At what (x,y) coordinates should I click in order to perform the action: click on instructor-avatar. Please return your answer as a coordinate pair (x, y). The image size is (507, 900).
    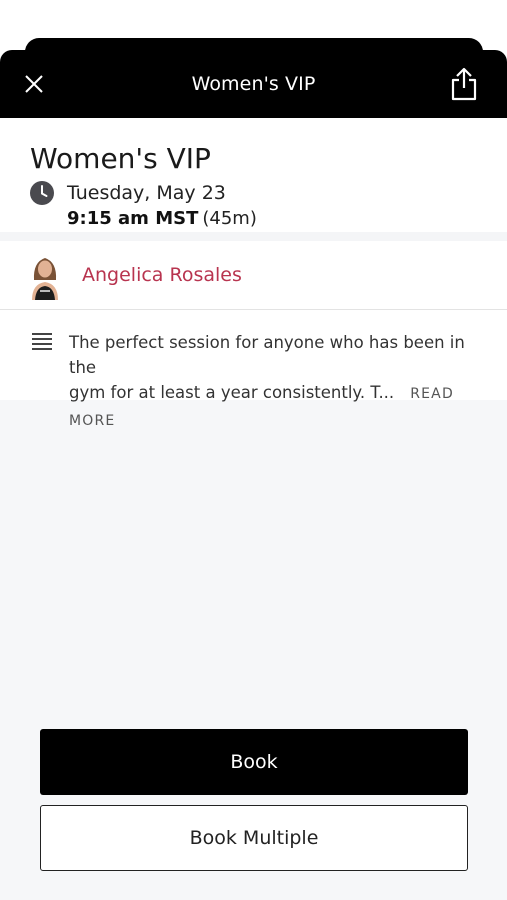
    Looking at the image, I should click on (45, 275).